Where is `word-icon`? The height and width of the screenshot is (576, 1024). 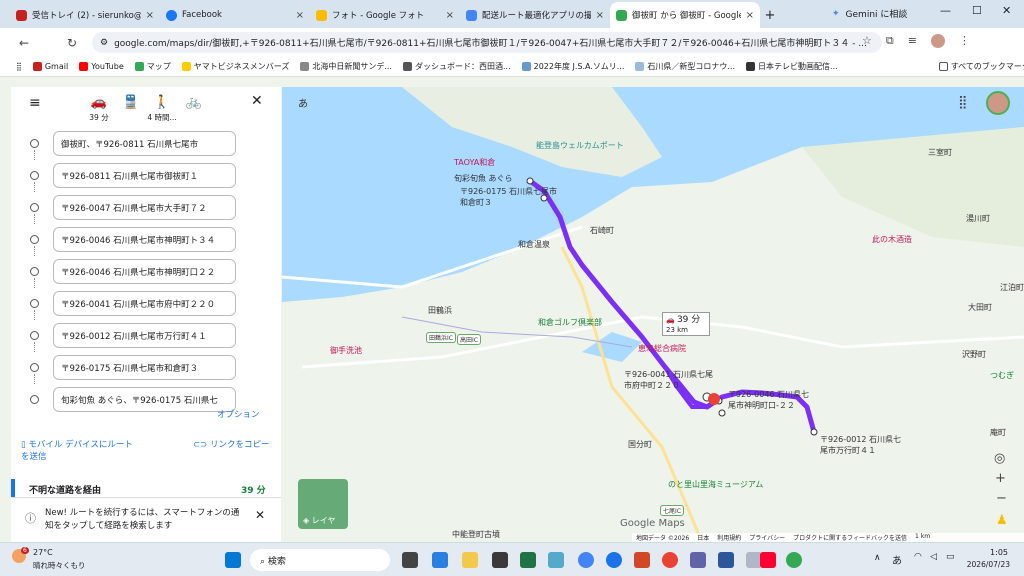 word-icon is located at coordinates (726, 560).